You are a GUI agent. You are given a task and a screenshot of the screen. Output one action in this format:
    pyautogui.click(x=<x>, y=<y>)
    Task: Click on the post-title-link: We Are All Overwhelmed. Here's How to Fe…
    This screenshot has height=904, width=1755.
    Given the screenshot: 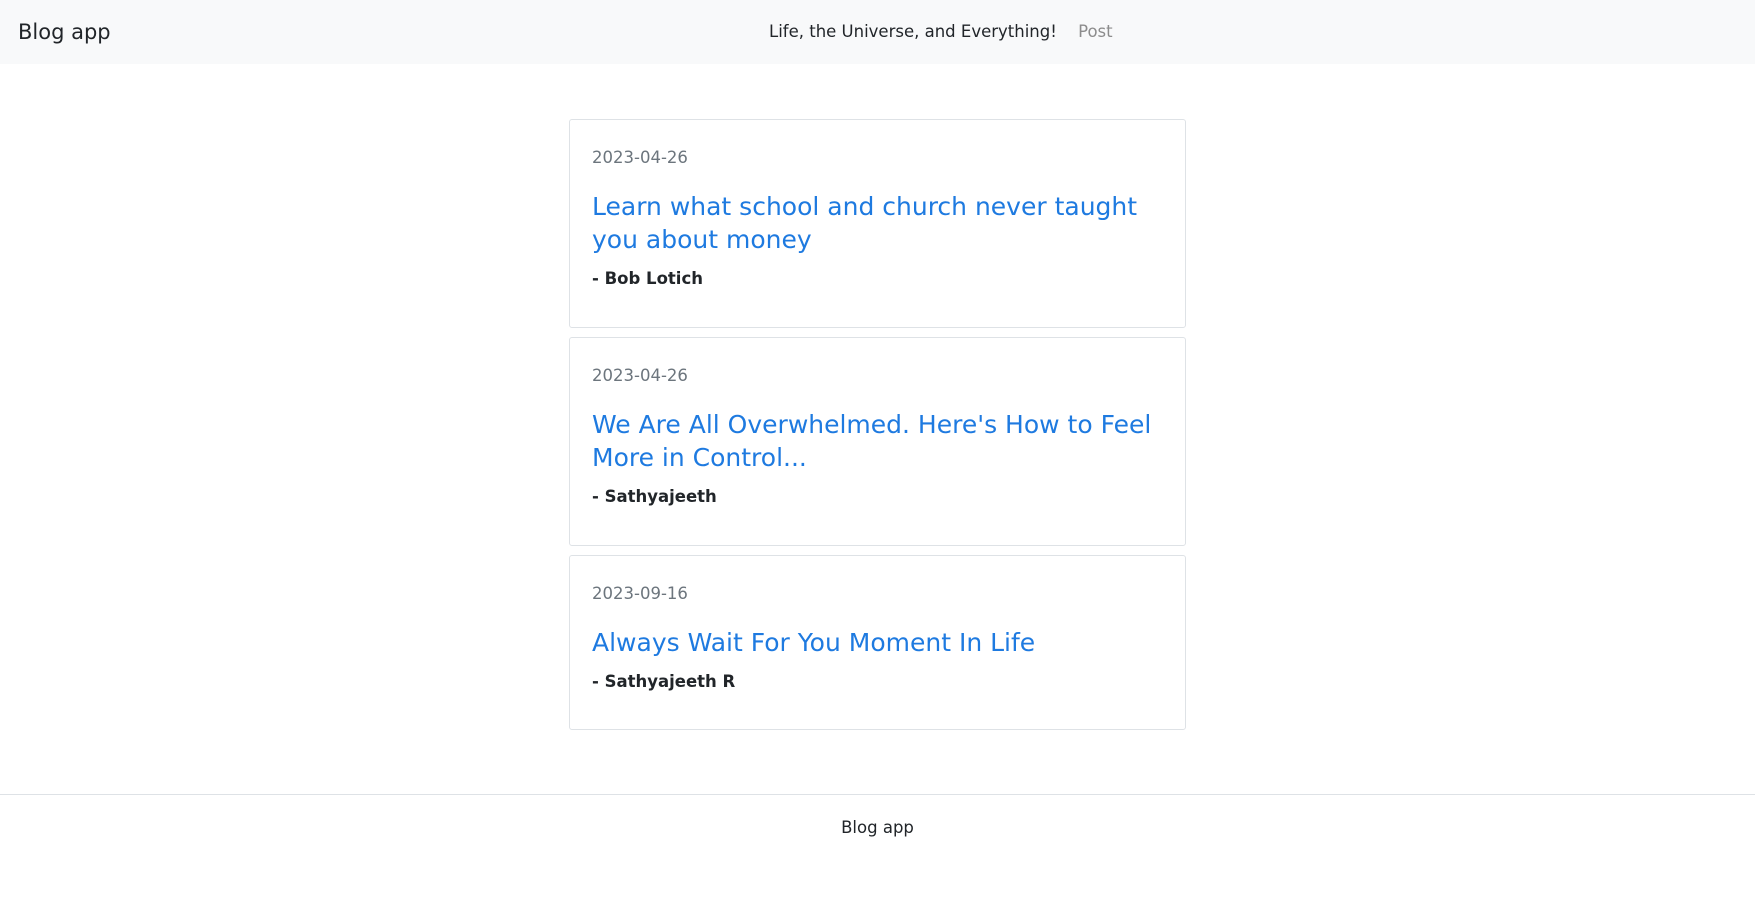 What is the action you would take?
    pyautogui.click(x=879, y=441)
    